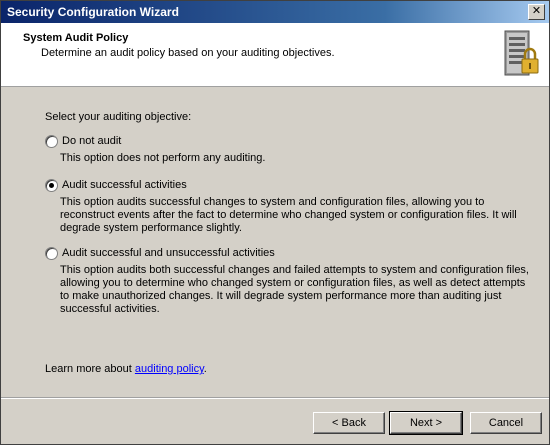  Describe the element at coordinates (90, 369) in the screenshot. I see `learn-more-text: Learn more about` at that location.